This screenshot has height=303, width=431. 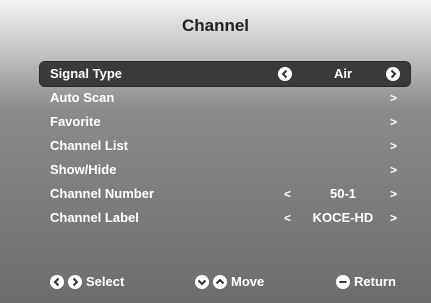 I want to click on menu-item-auto-scan: Auto Scan >, so click(x=225, y=98).